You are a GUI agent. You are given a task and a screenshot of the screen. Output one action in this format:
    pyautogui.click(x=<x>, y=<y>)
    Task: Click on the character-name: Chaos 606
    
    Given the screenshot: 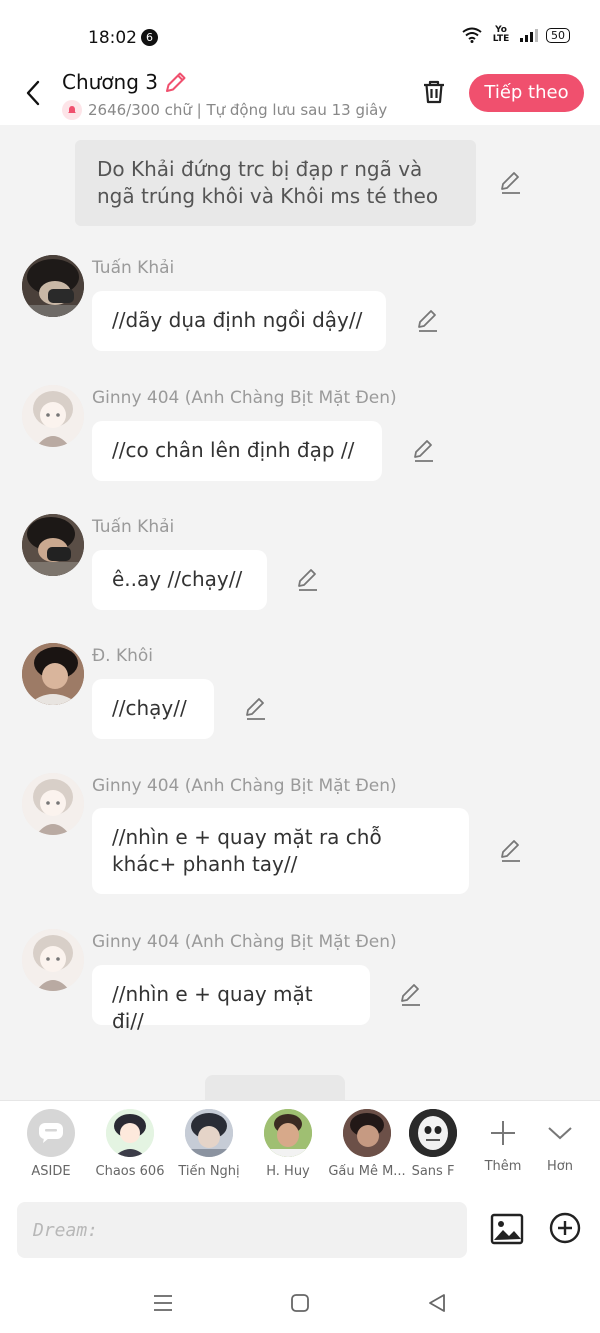 What is the action you would take?
    pyautogui.click(x=130, y=1171)
    